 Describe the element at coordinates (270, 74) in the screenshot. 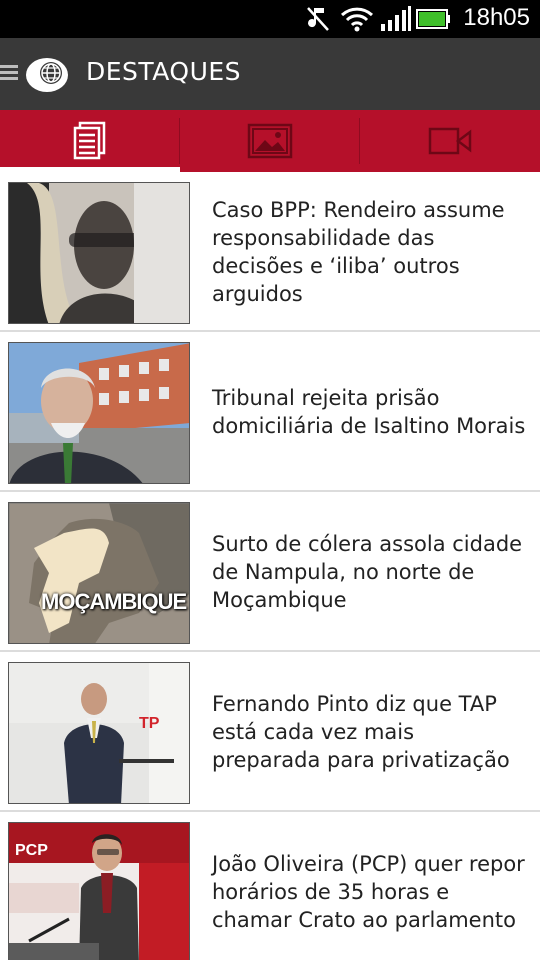

I see `app-header: DESTAQUES` at that location.